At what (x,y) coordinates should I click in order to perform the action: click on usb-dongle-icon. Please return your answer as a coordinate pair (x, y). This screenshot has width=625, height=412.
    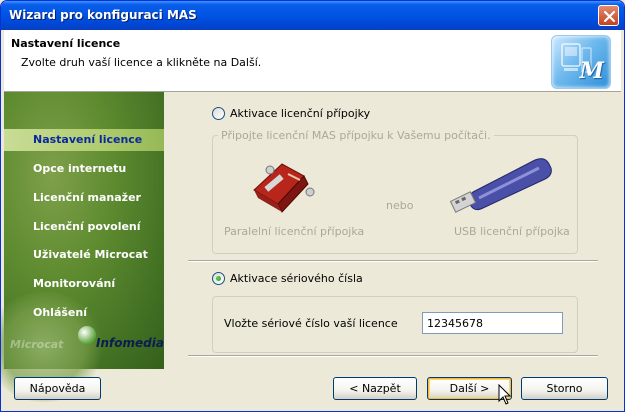
    Looking at the image, I should click on (500, 185).